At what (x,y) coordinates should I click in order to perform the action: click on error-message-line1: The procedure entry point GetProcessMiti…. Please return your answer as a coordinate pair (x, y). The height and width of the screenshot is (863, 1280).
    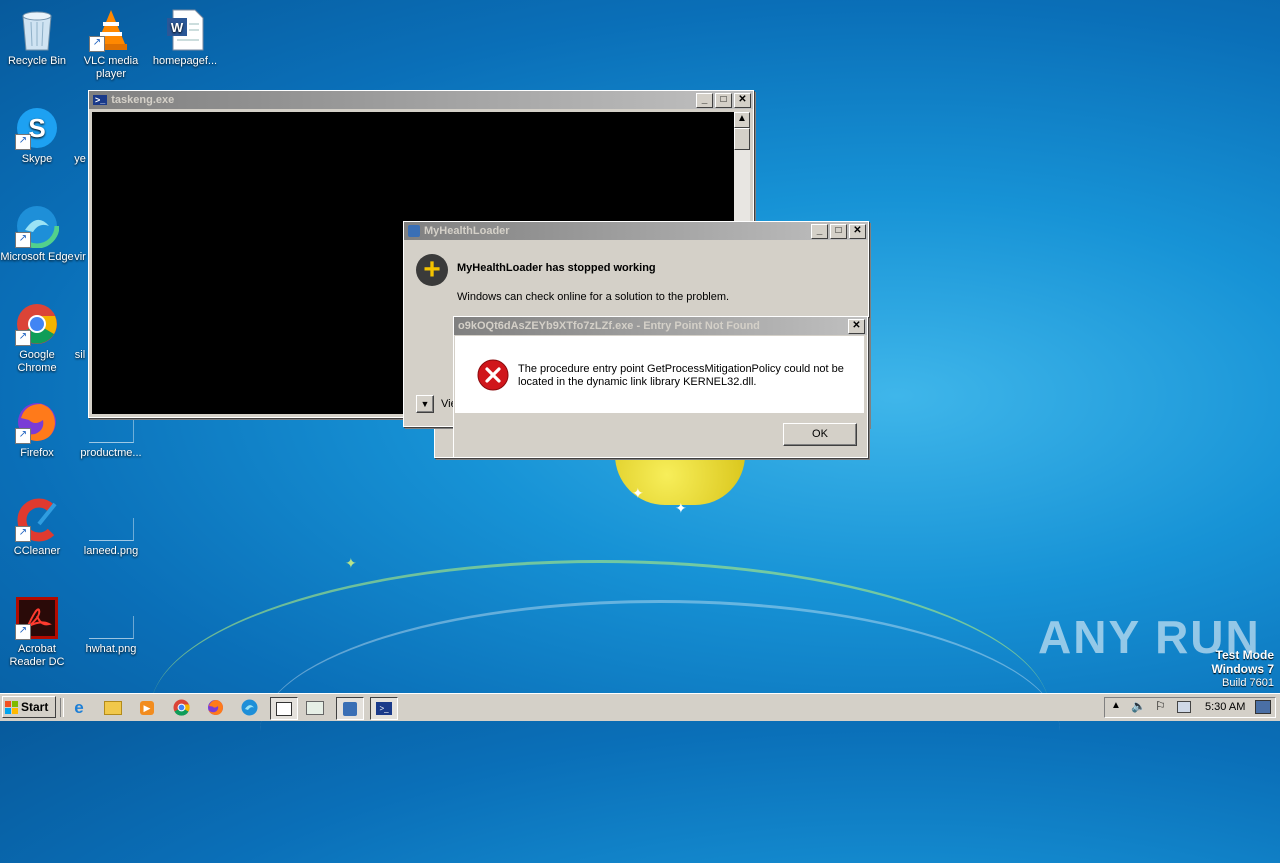
    Looking at the image, I should click on (681, 369).